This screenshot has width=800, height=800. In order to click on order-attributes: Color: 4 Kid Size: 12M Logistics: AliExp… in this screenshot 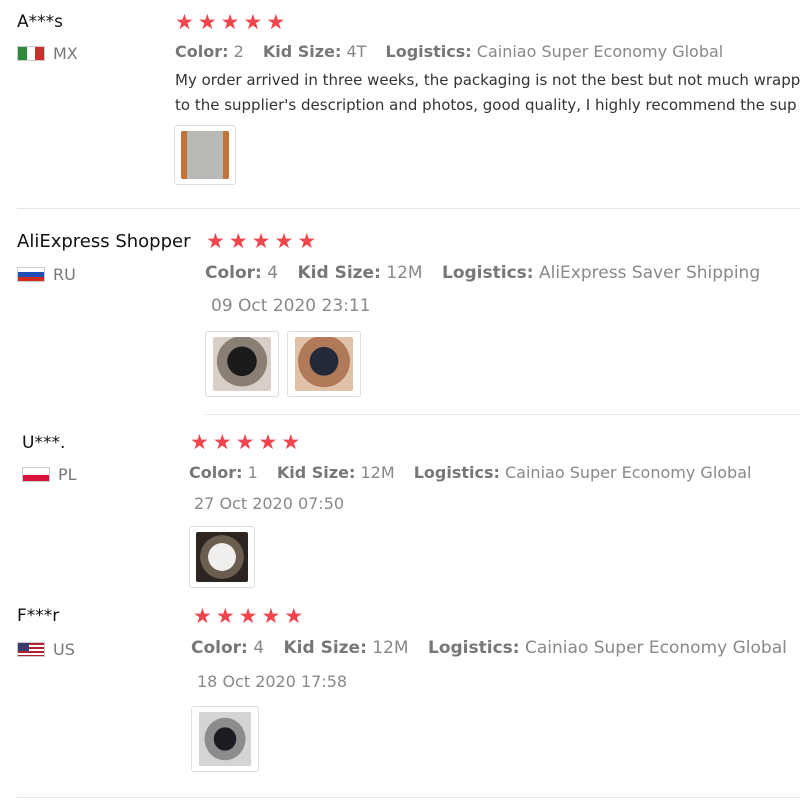, I will do `click(489, 273)`.